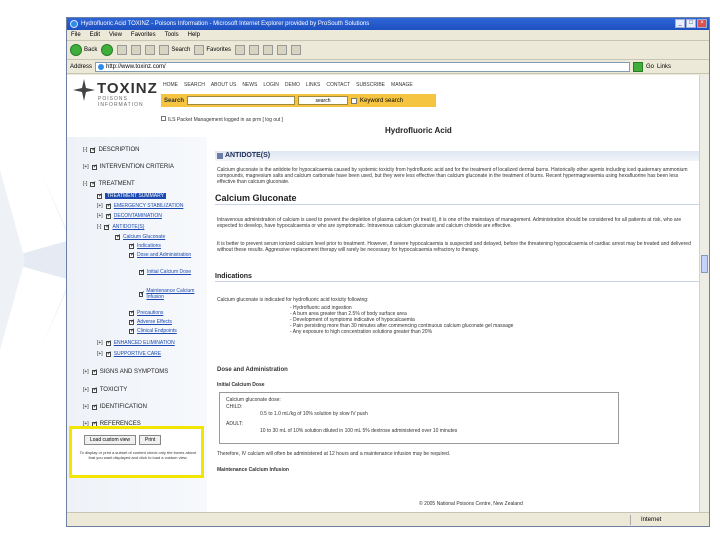 Image resolution: width=720 pixels, height=540 pixels. What do you see at coordinates (137, 354) in the screenshot?
I see `tree-link: SUPPORTIVE CARE` at bounding box center [137, 354].